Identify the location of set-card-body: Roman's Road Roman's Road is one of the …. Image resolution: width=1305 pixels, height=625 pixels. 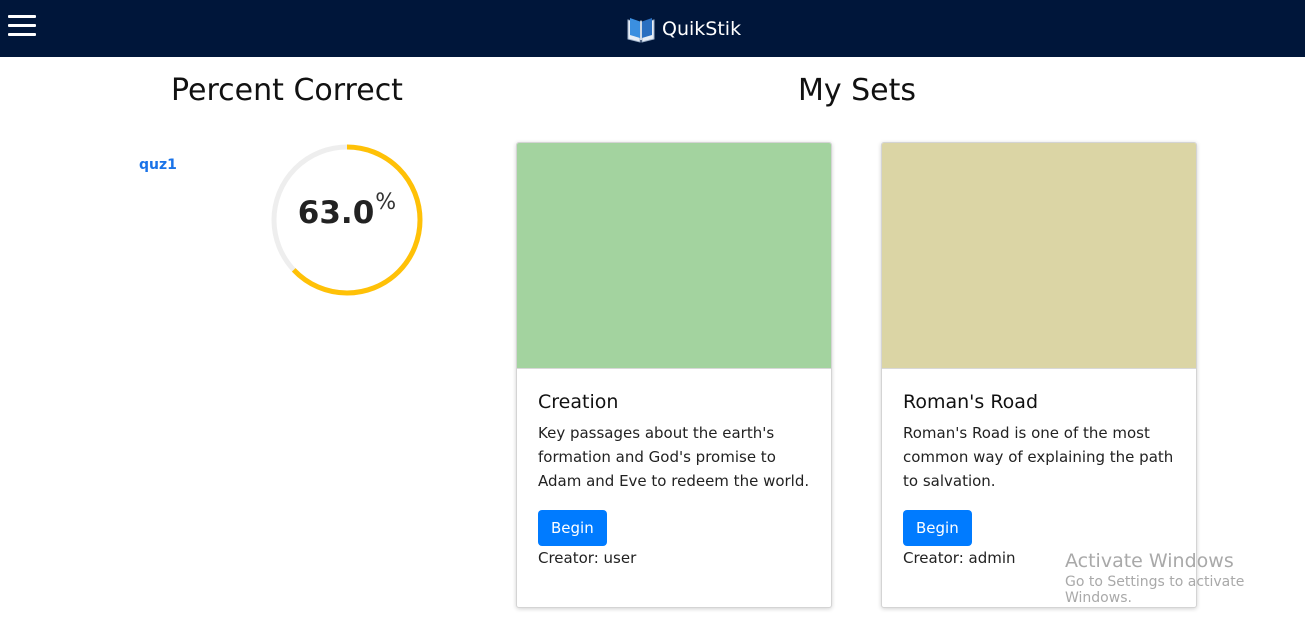
(1039, 468).